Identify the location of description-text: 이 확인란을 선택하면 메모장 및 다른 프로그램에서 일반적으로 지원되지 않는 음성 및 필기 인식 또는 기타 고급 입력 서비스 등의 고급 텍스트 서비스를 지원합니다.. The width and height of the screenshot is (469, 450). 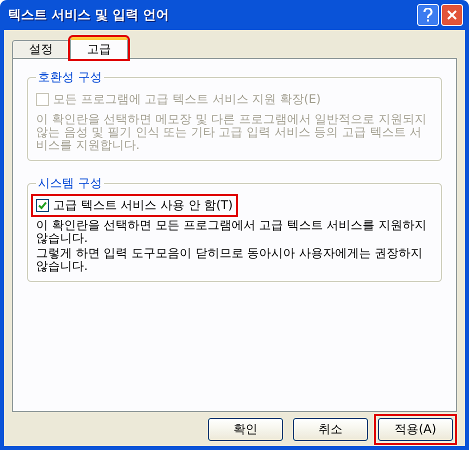
(232, 132).